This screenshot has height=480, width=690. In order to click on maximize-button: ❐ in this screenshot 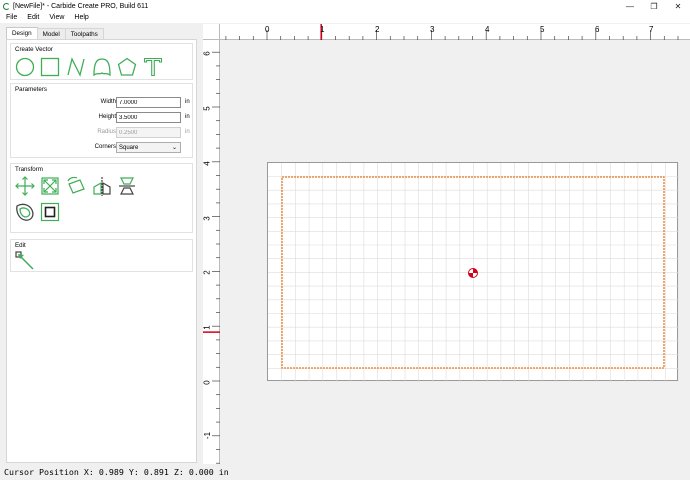, I will do `click(654, 6)`.